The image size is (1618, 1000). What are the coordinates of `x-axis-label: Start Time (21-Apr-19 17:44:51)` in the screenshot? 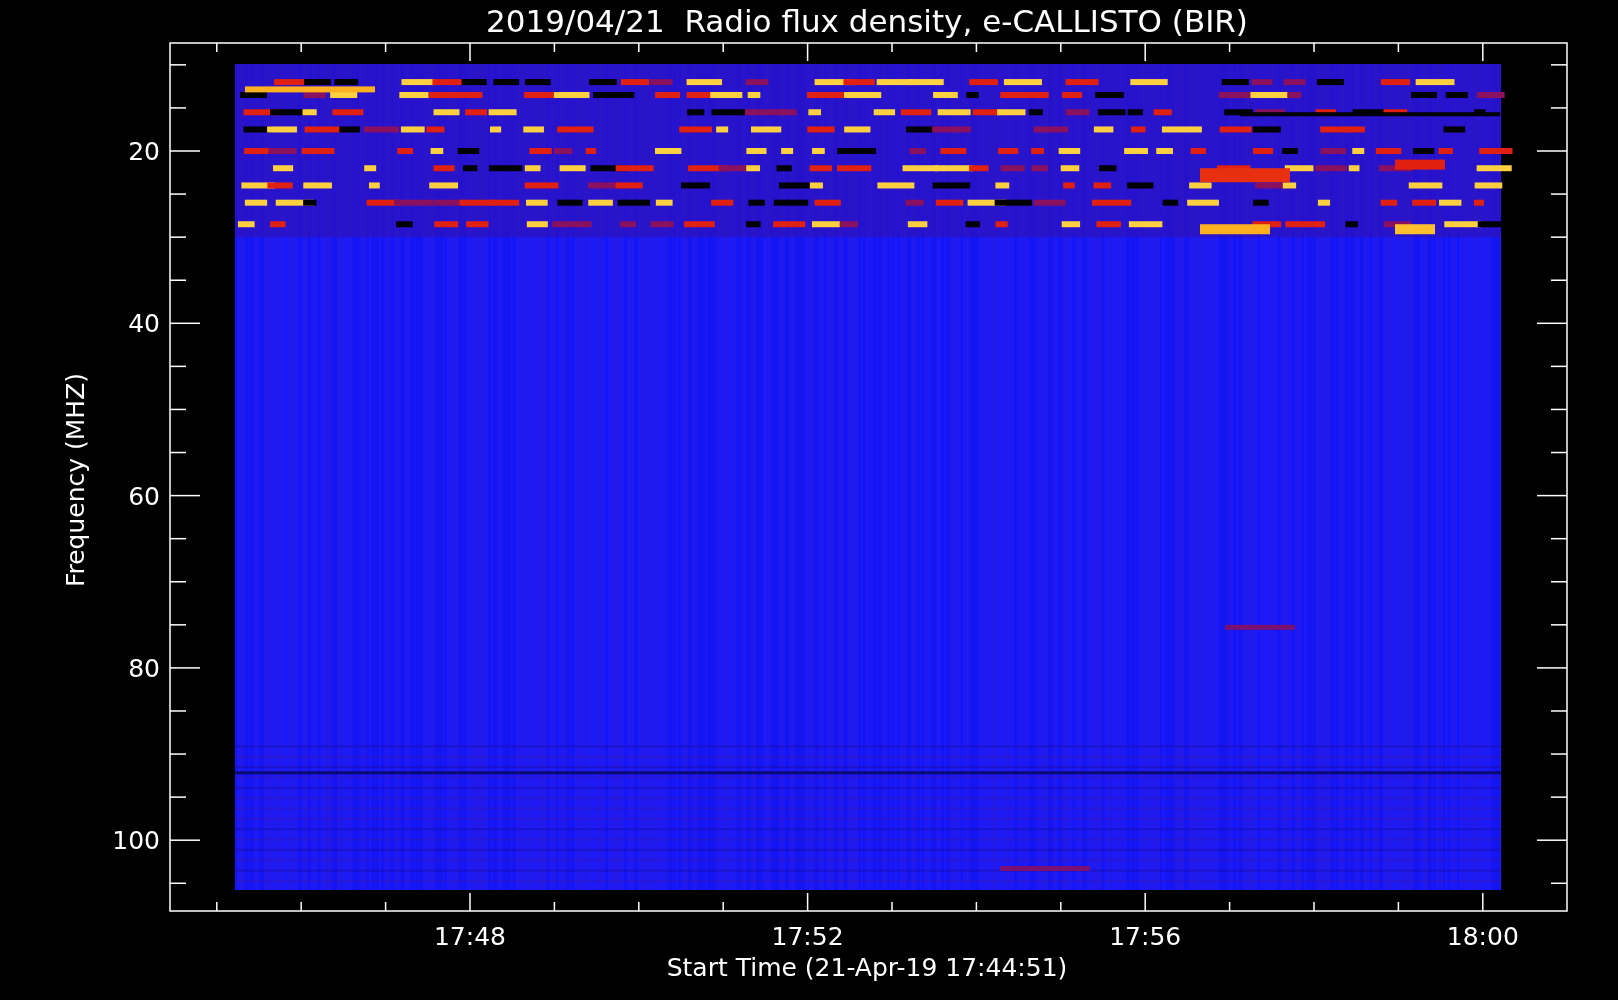 It's located at (867, 967).